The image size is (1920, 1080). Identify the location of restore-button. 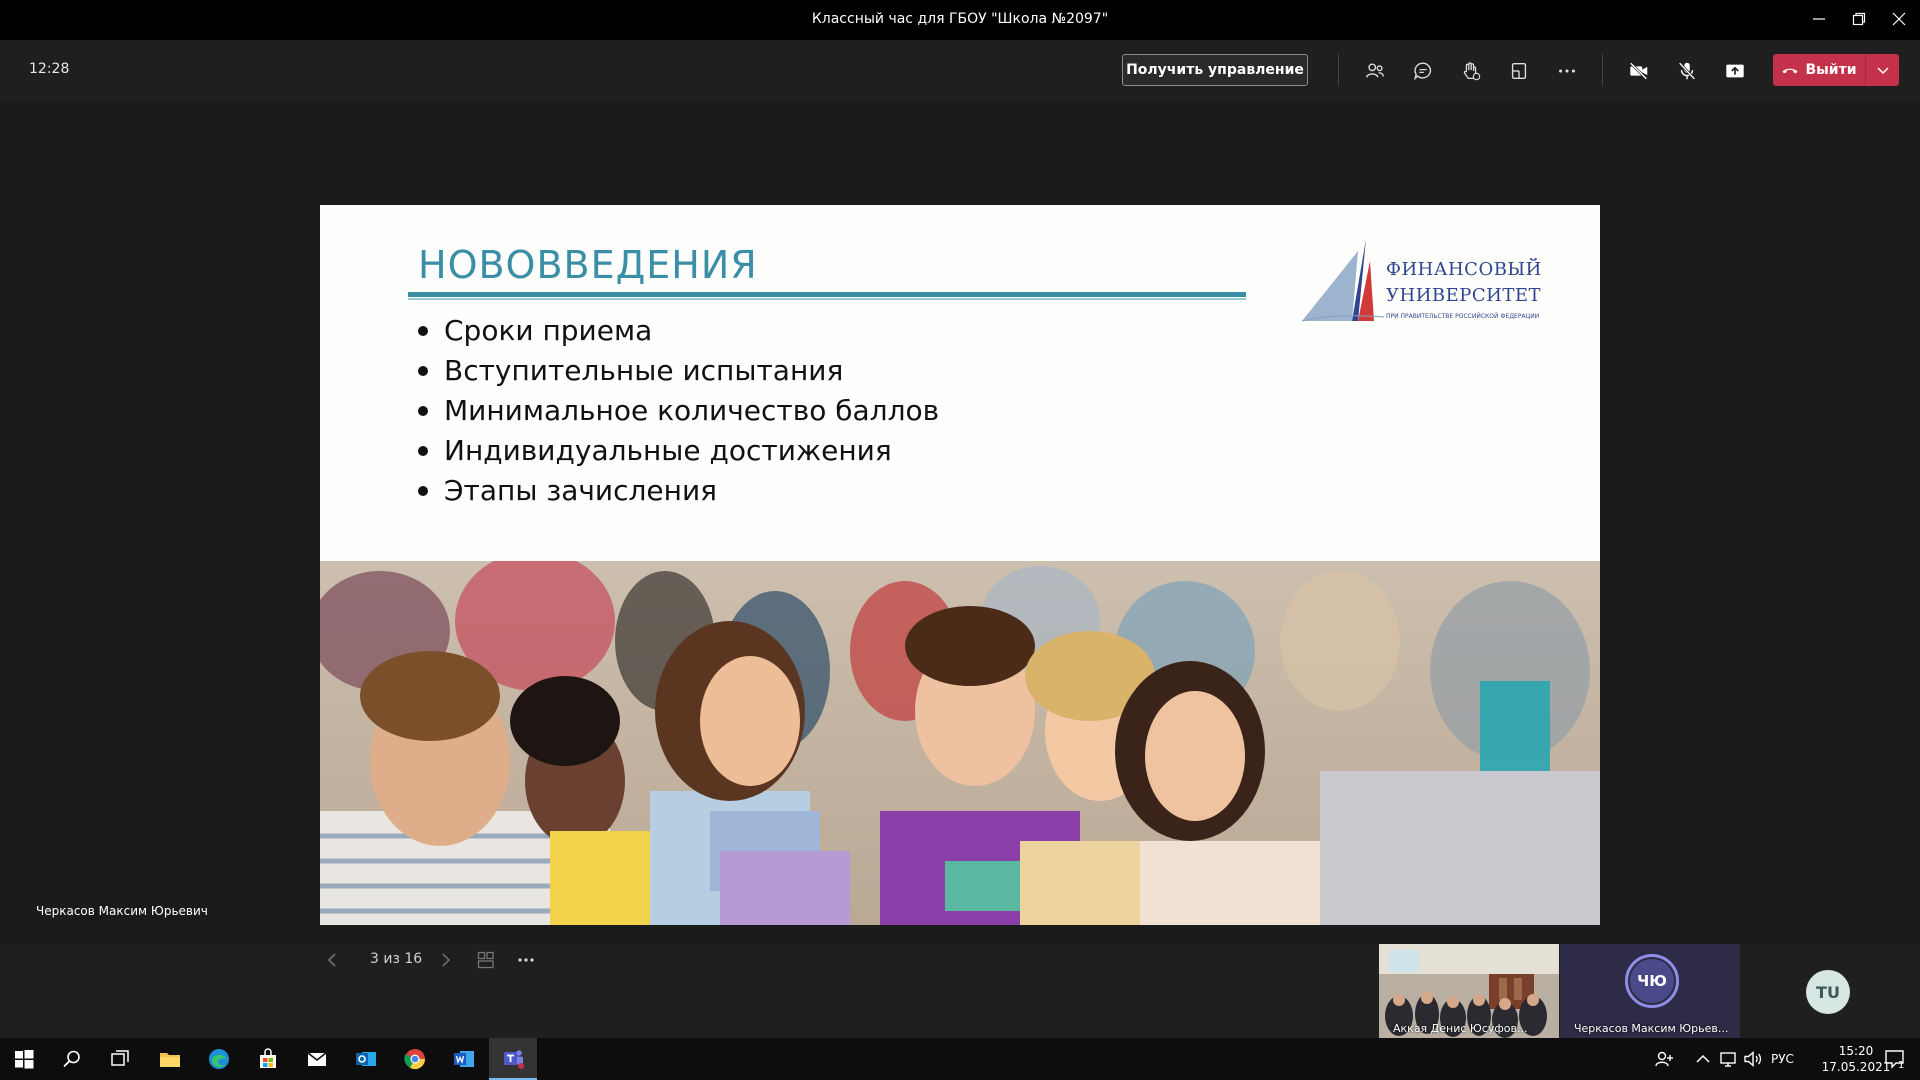
(1859, 19).